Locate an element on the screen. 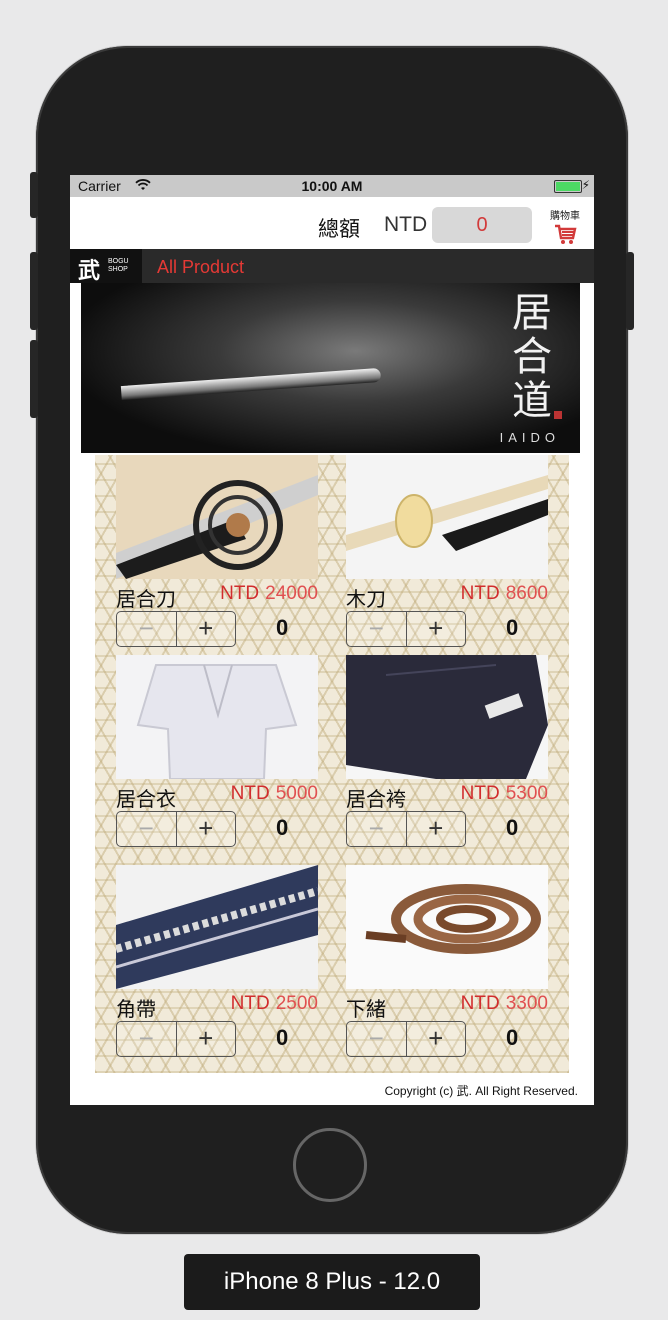  battery-icon is located at coordinates (568, 186).